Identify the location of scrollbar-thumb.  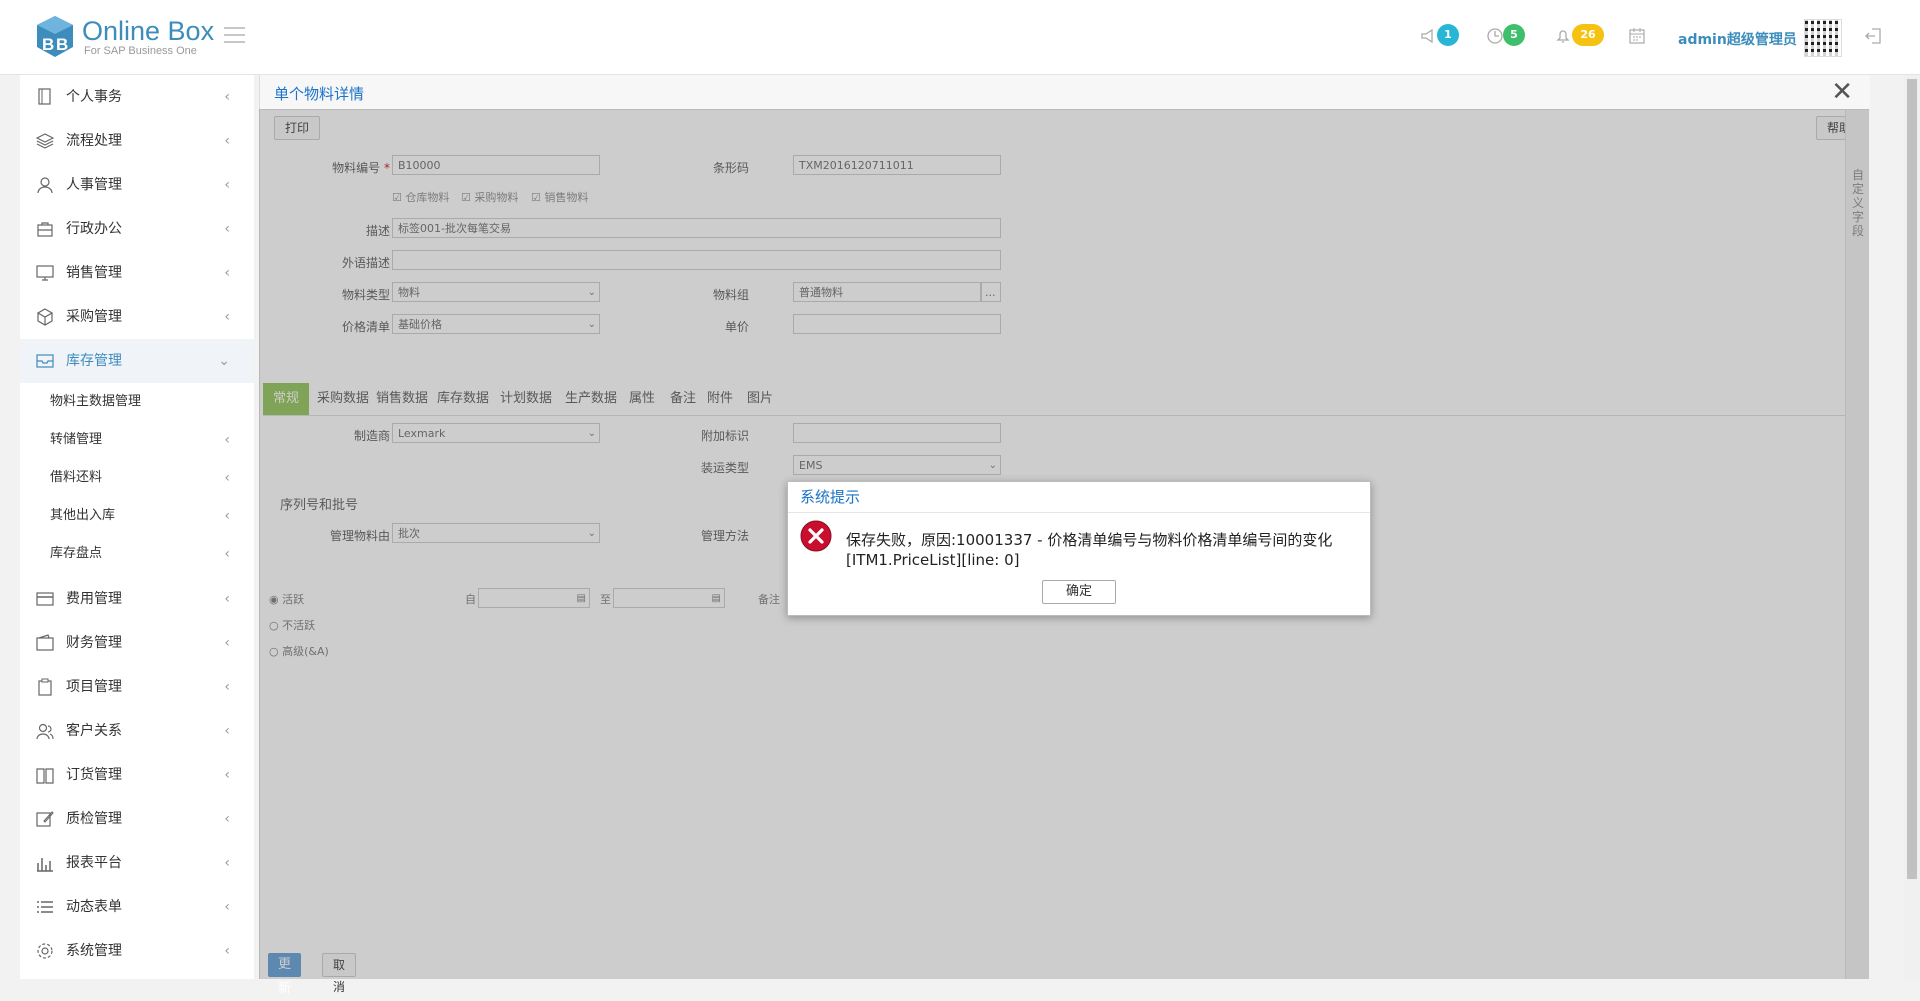
(1912, 479).